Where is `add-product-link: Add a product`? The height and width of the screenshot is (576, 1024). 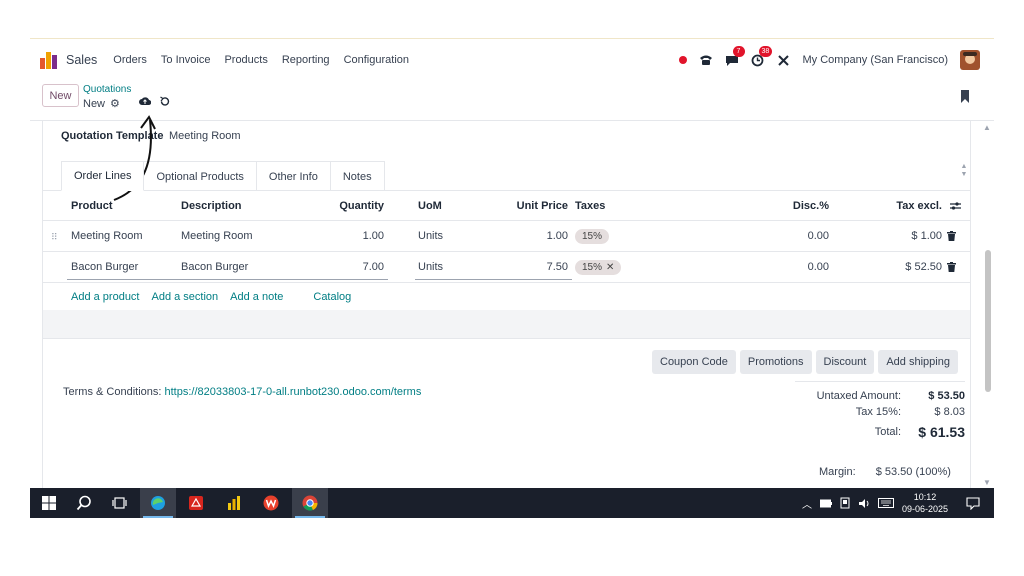 add-product-link: Add a product is located at coordinates (105, 297).